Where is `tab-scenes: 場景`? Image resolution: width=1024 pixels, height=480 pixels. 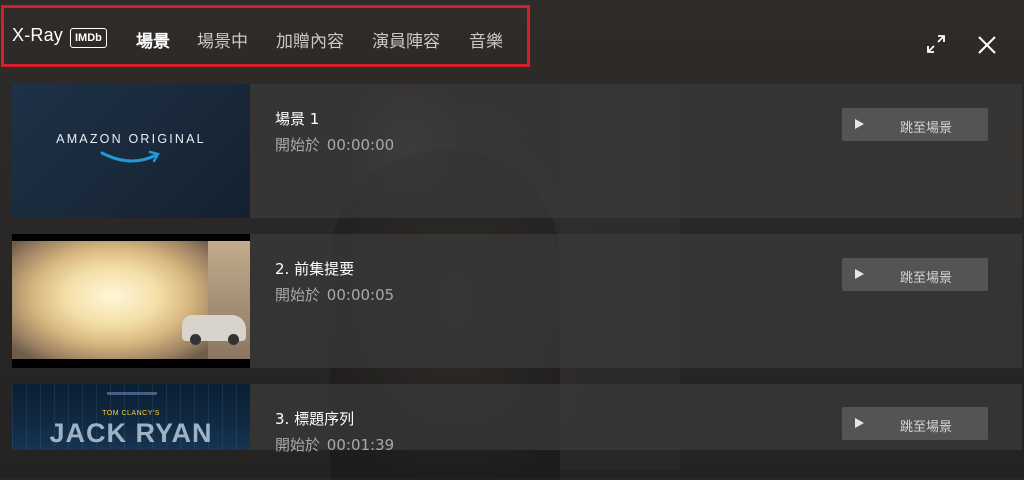 tab-scenes: 場景 is located at coordinates (153, 39).